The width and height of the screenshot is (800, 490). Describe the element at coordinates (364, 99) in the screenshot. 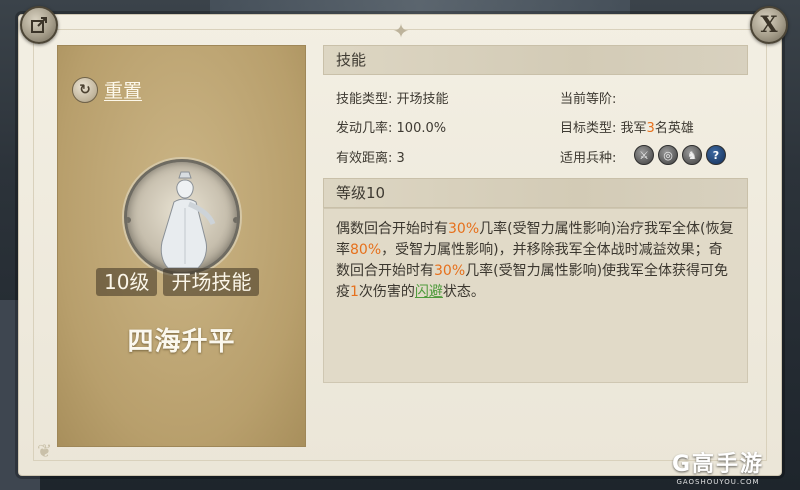

I see `skill-type-label: 技能类型:` at that location.